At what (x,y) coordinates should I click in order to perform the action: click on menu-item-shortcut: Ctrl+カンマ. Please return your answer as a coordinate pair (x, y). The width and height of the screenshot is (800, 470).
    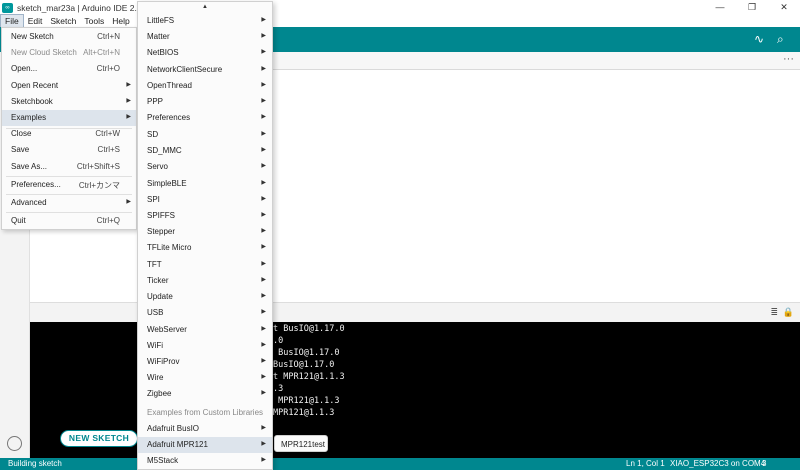
    Looking at the image, I should click on (99, 185).